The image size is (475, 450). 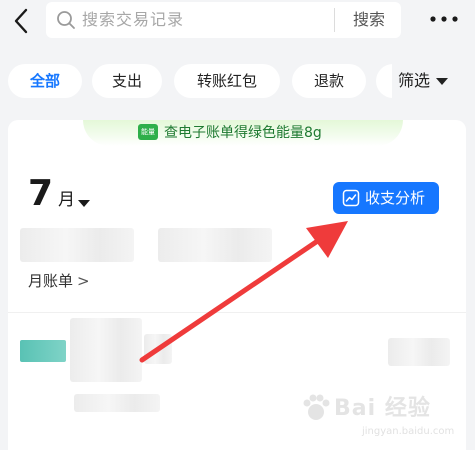 What do you see at coordinates (83, 281) in the screenshot?
I see `chevron-right-icon: >` at bounding box center [83, 281].